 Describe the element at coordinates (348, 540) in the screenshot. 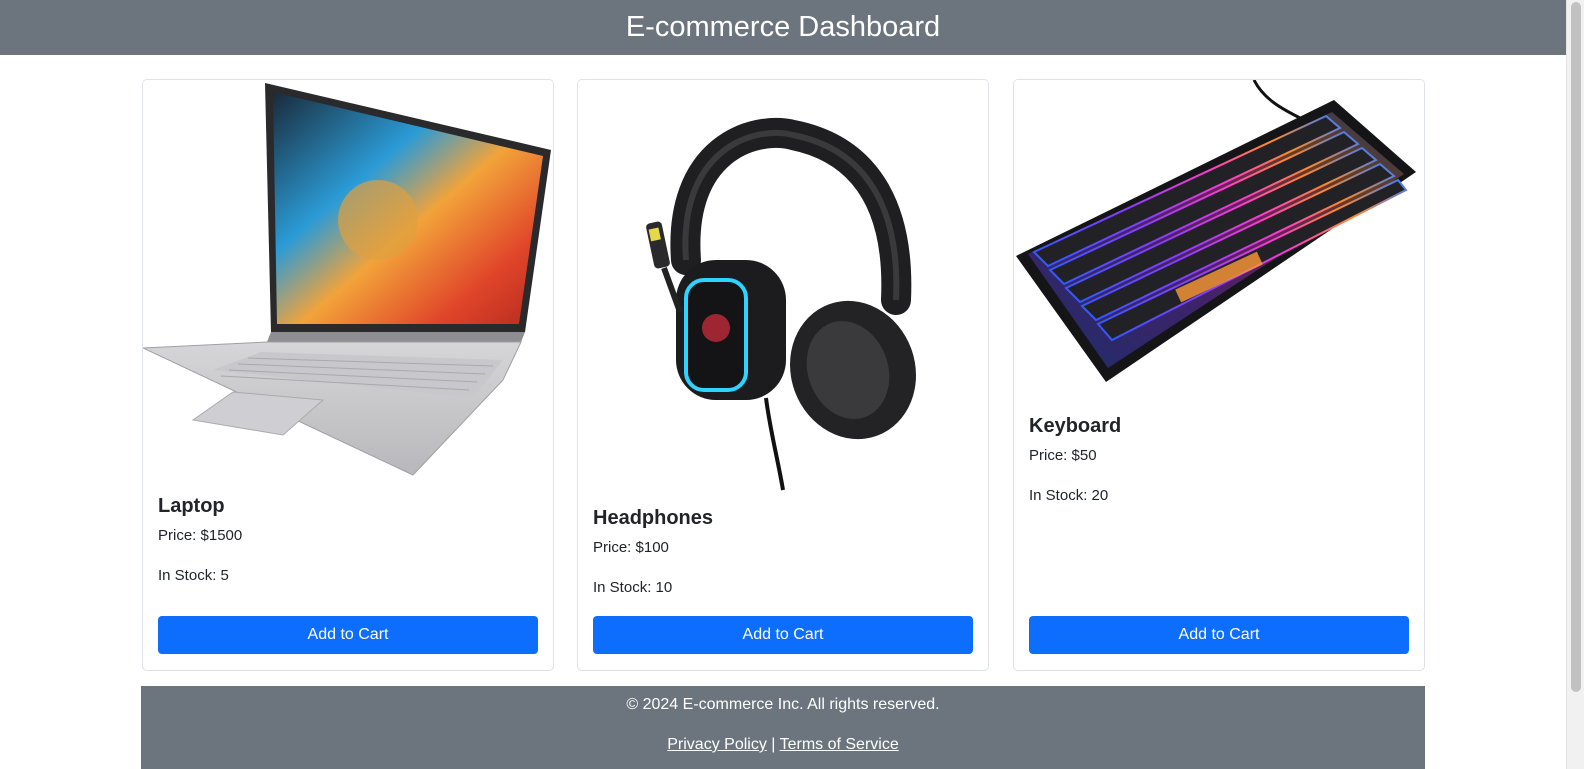

I see `card-body: Laptop Price: $1500 In Stock: 5` at that location.